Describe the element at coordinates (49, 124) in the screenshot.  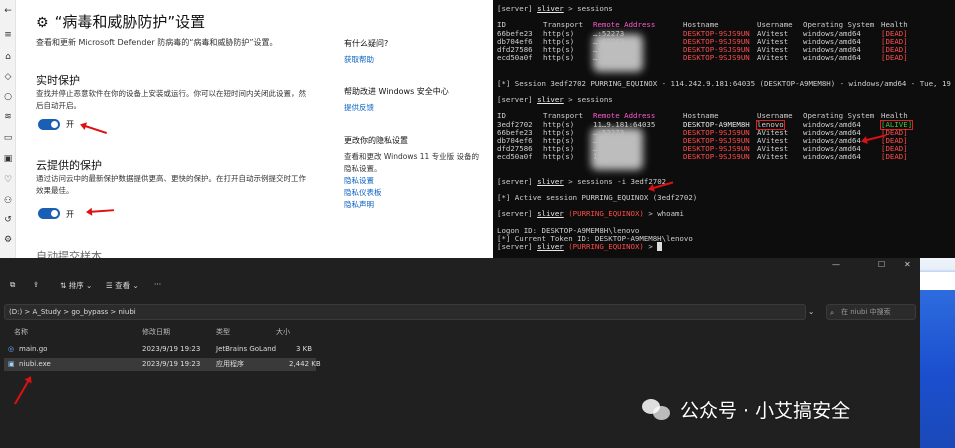
I see `realtime-toggle` at that location.